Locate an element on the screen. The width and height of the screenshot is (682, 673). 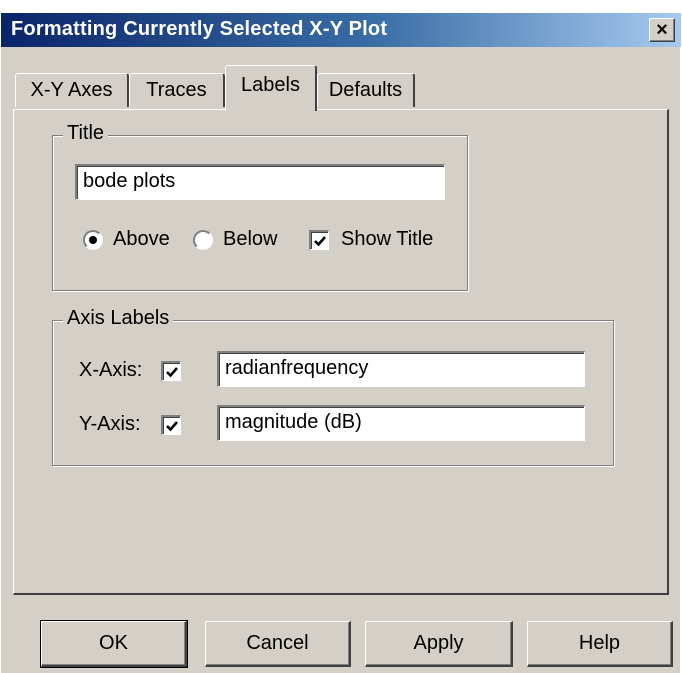
cancel-button: Cancel is located at coordinates (278, 644).